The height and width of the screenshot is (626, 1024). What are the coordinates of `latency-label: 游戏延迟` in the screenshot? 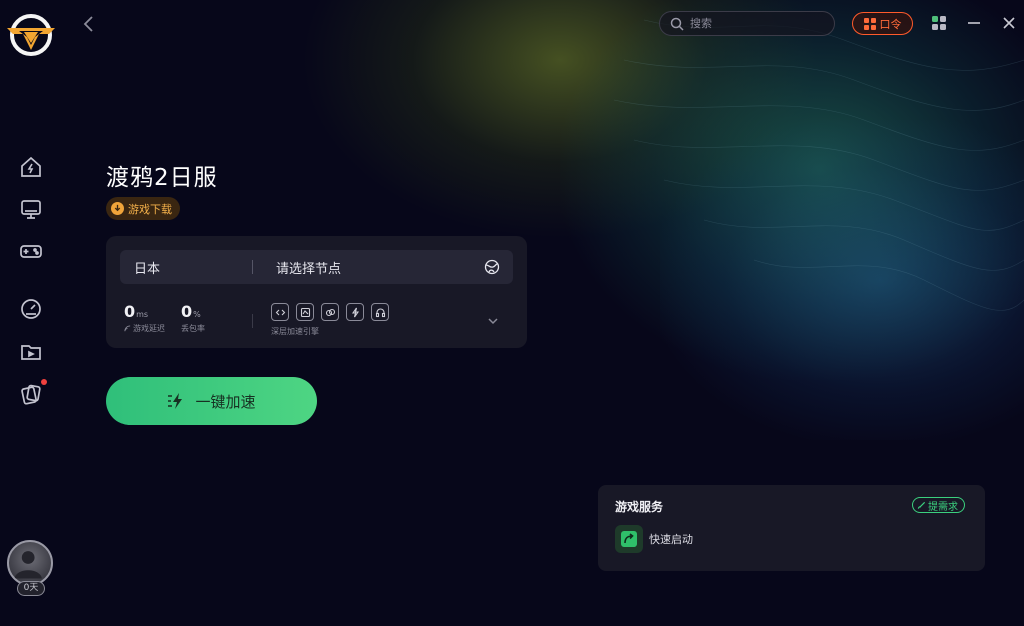 It's located at (149, 328).